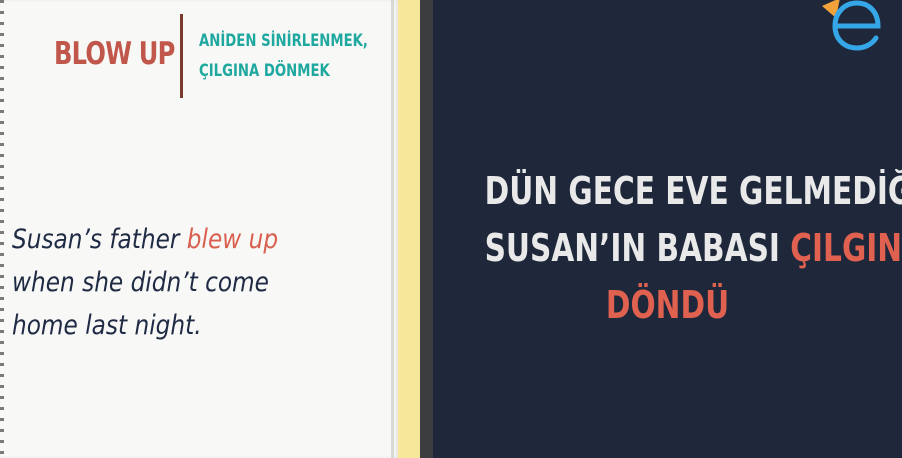 Image resolution: width=902 pixels, height=458 pixels. I want to click on example-line-2: when she didn’t come, so click(140, 282).